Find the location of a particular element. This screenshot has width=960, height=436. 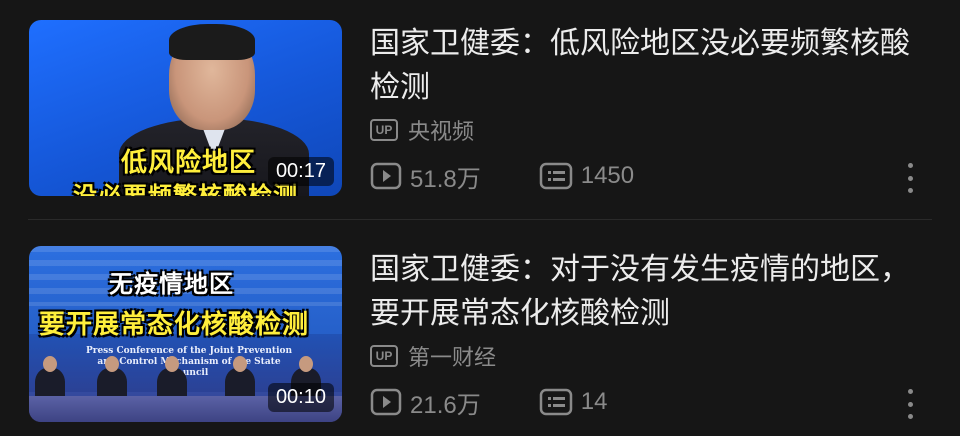

video-title: 国家卫健委：对于没有发生疫情的地区，要开展常态化核酸检测 is located at coordinates (650, 292).